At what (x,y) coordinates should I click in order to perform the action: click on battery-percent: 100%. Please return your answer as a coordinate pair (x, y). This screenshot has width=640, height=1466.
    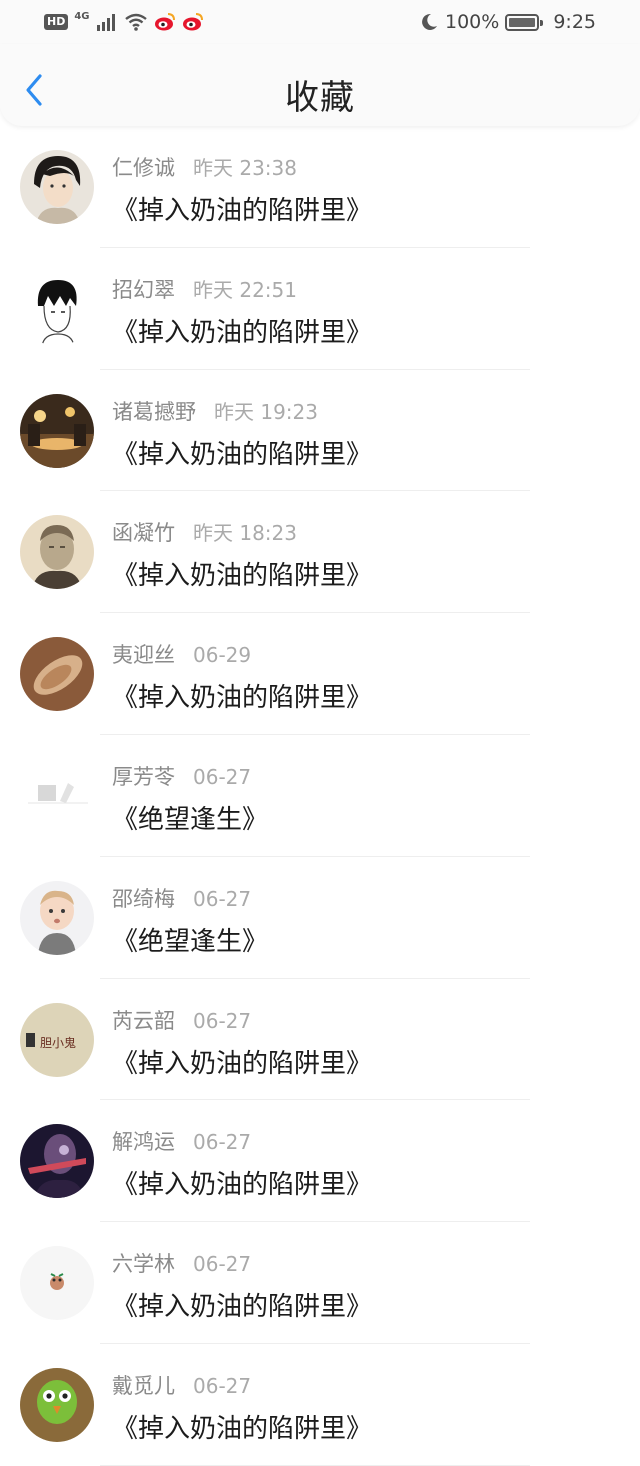
    Looking at the image, I should click on (472, 22).